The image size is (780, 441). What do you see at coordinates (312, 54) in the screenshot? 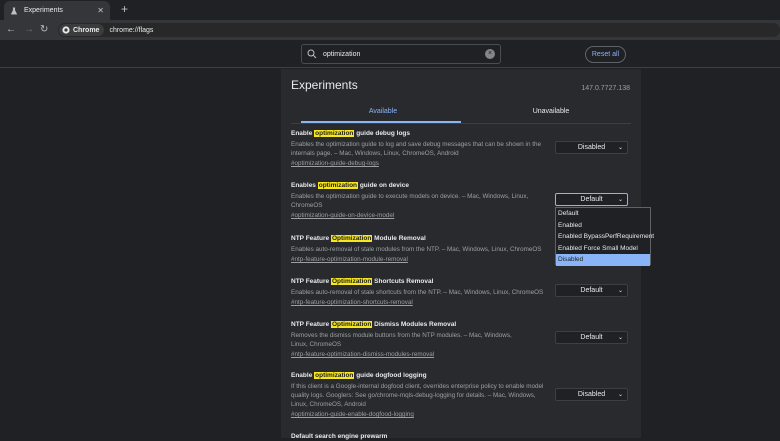
I see `search-icon` at bounding box center [312, 54].